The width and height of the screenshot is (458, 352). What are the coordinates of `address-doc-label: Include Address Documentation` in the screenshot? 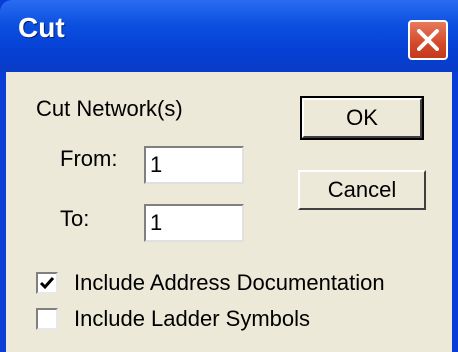 It's located at (229, 282).